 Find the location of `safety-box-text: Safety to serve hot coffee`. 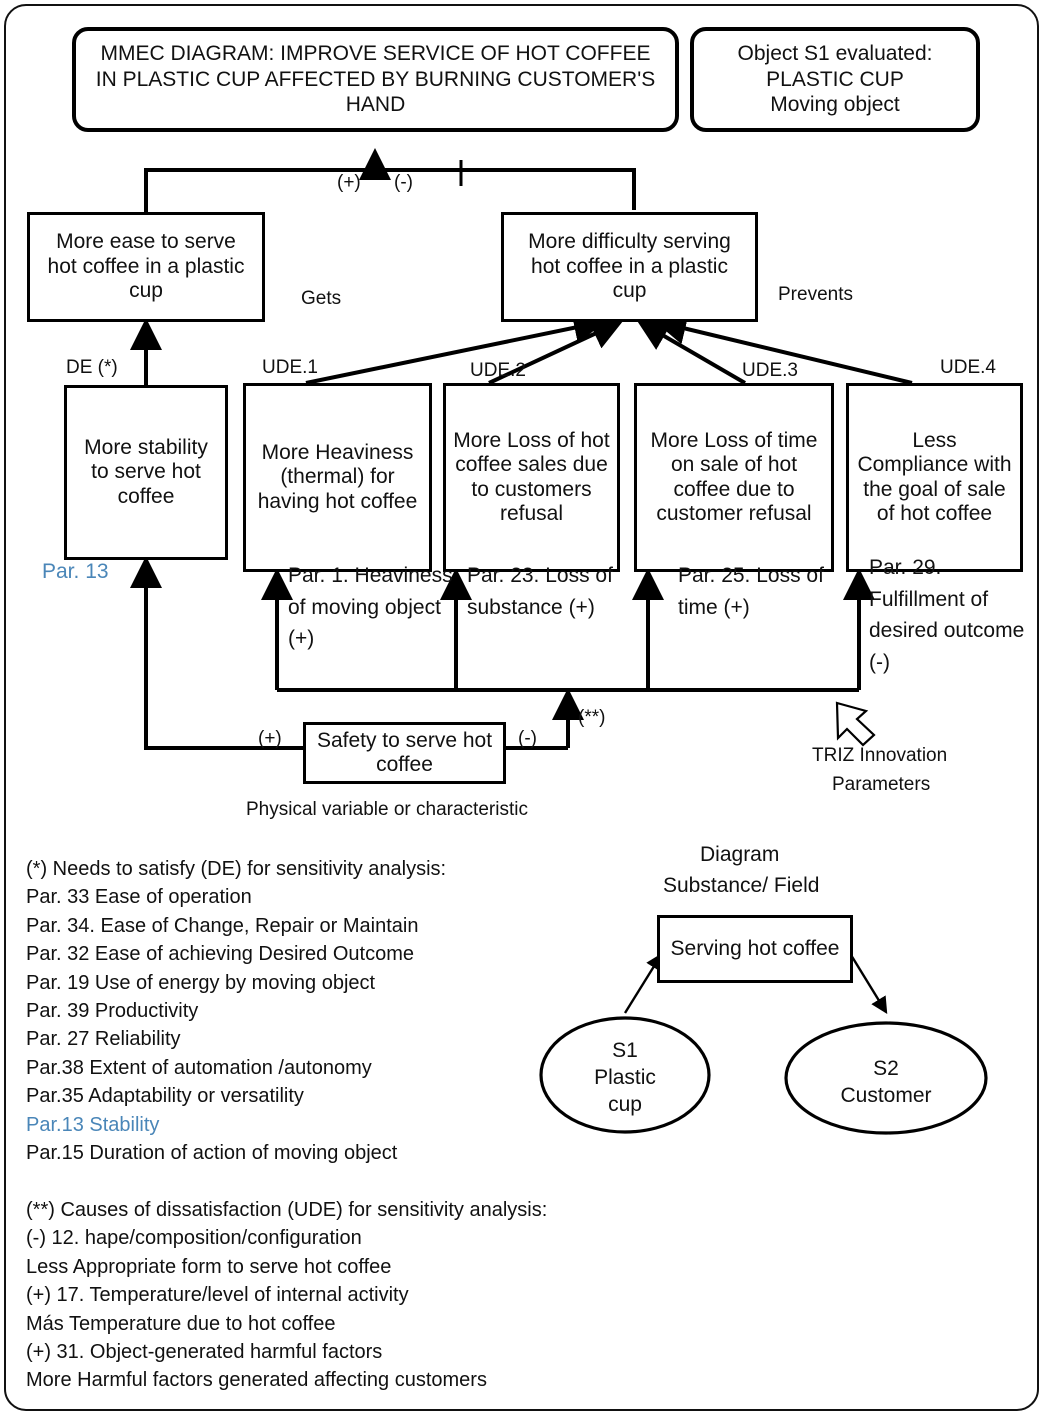

safety-box-text: Safety to serve hot coffee is located at coordinates (404, 752).